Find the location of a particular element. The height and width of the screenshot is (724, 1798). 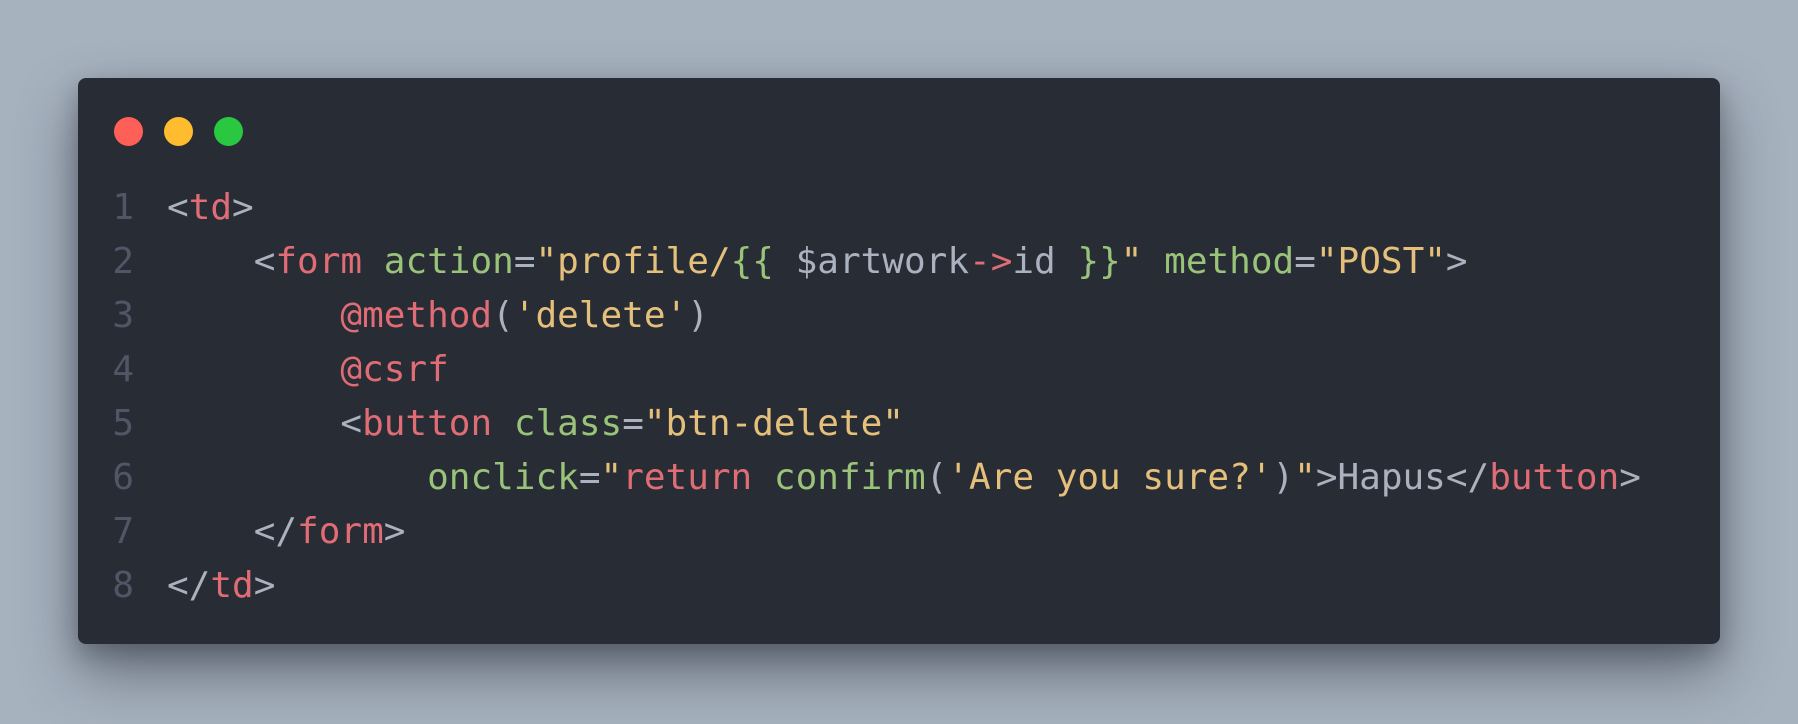

code-token: "btn-delete" is located at coordinates (773, 423).